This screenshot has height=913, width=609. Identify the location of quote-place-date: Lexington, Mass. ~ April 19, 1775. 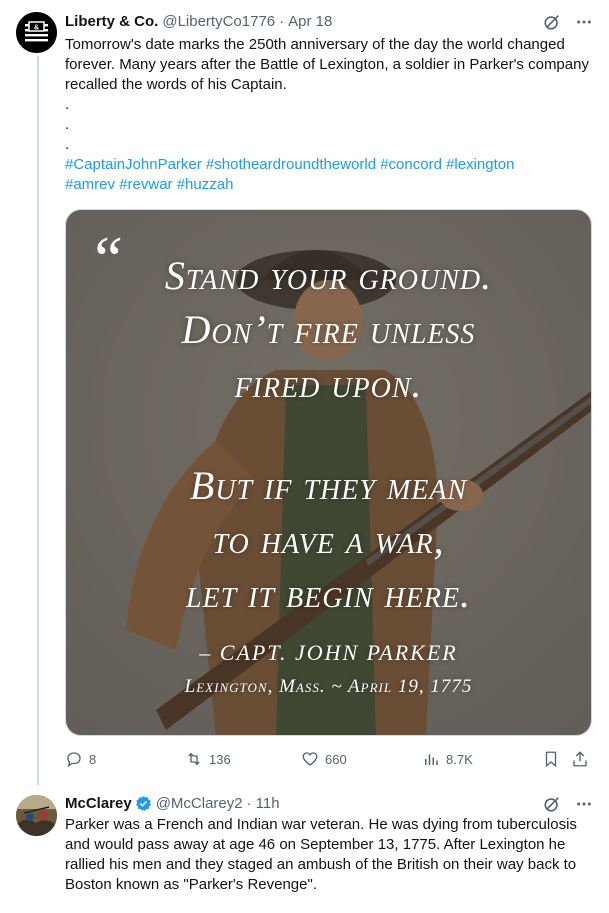
(328, 686).